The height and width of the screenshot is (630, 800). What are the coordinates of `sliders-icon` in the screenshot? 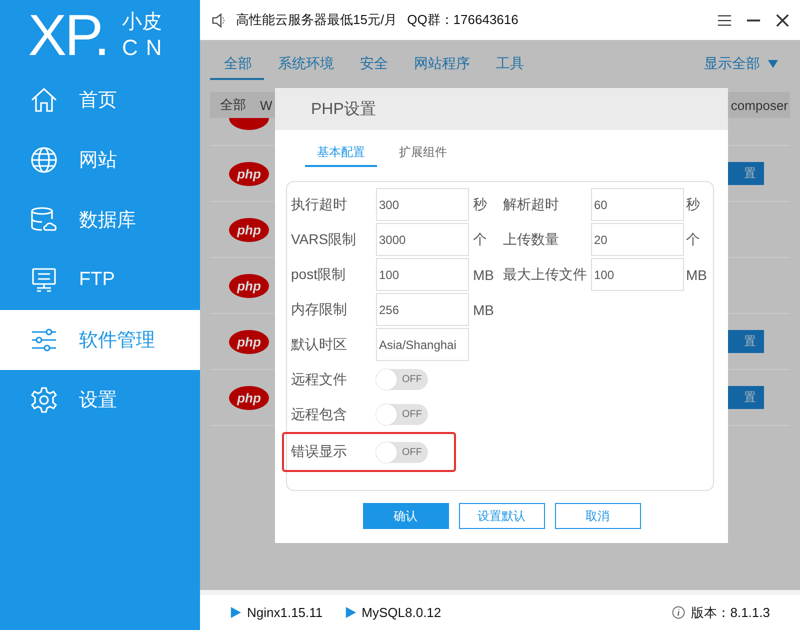 It's located at (44, 340).